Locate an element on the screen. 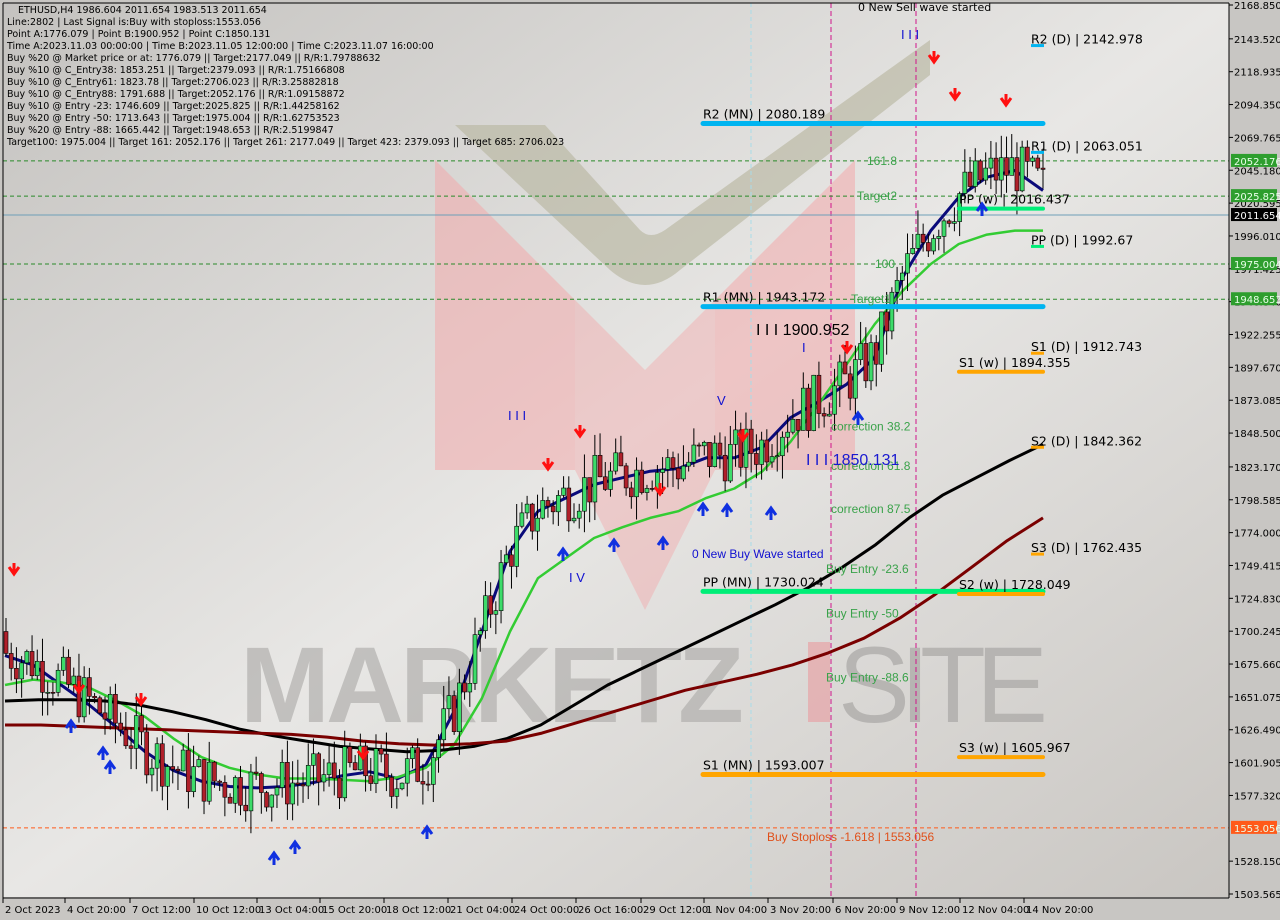  x-tick-label: 1 Nov 04:00 is located at coordinates (736, 910).